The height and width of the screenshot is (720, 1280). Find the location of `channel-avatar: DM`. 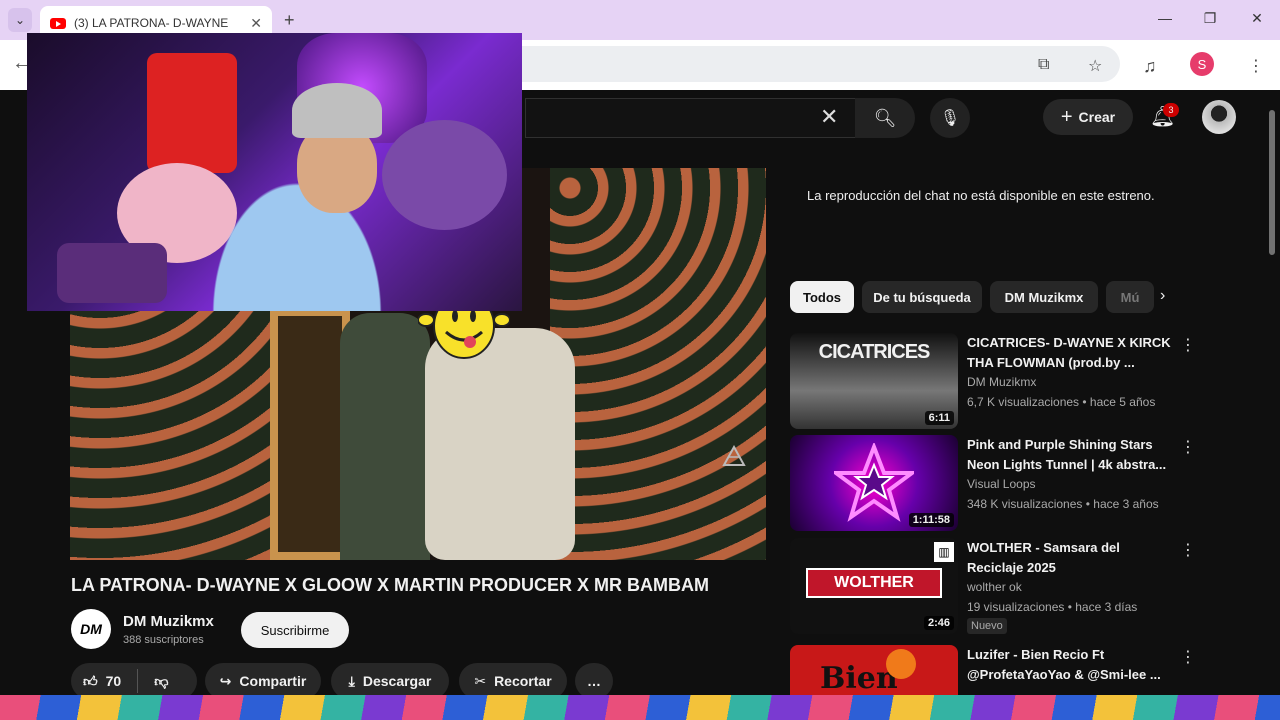

channel-avatar: DM is located at coordinates (91, 629).